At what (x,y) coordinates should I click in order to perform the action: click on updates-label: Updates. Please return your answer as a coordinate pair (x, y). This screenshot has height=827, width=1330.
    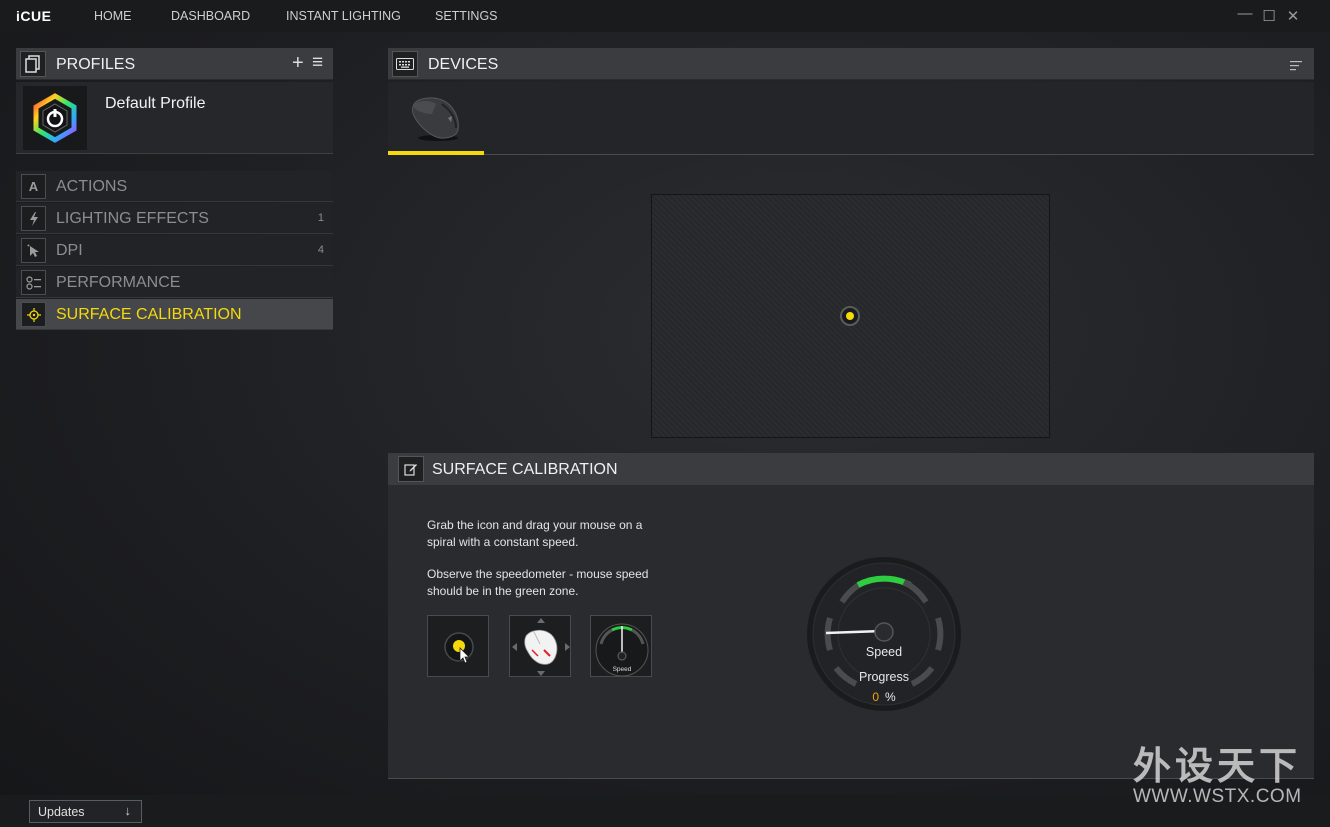
    Looking at the image, I should click on (61, 812).